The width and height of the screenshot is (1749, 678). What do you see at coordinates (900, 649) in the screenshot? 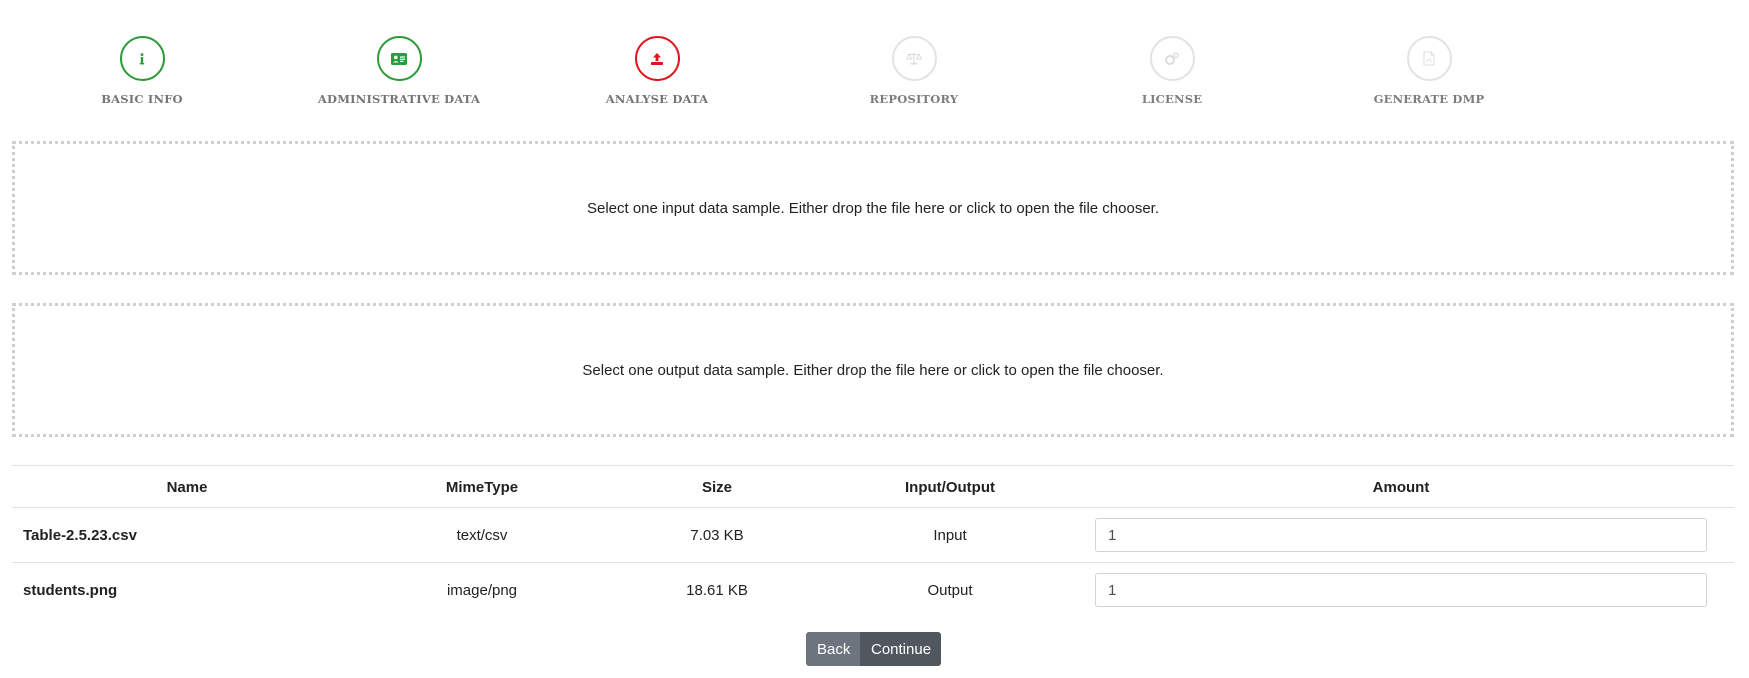
I see `continue-button: Continue` at bounding box center [900, 649].